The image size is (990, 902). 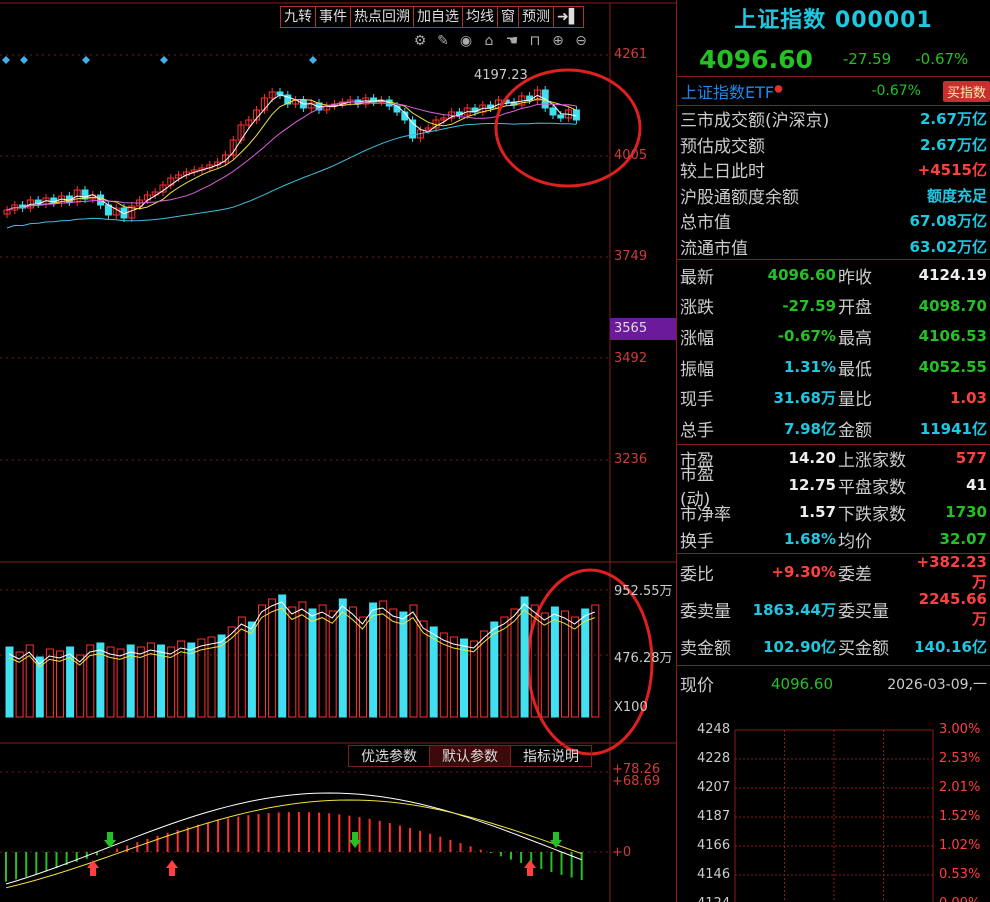 I want to click on order-value: 2245.66万, so click(x=952, y=608).